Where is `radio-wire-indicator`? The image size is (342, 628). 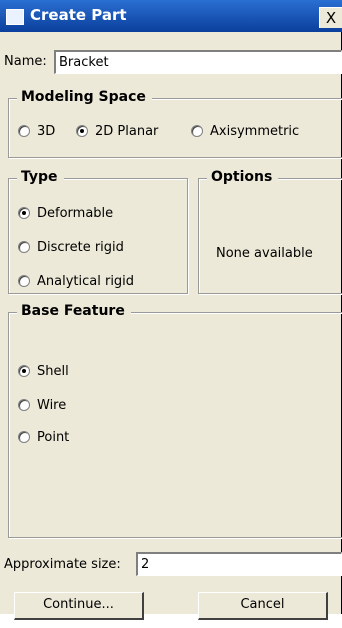 radio-wire-indicator is located at coordinates (24, 405).